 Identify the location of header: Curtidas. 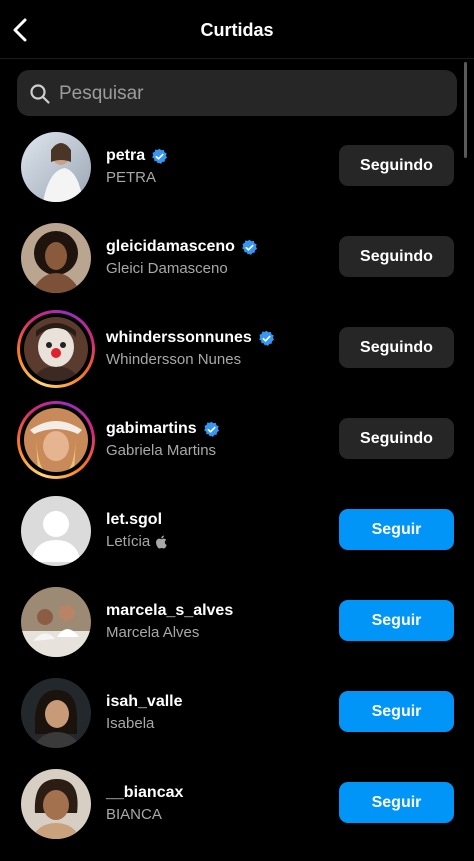
(237, 29).